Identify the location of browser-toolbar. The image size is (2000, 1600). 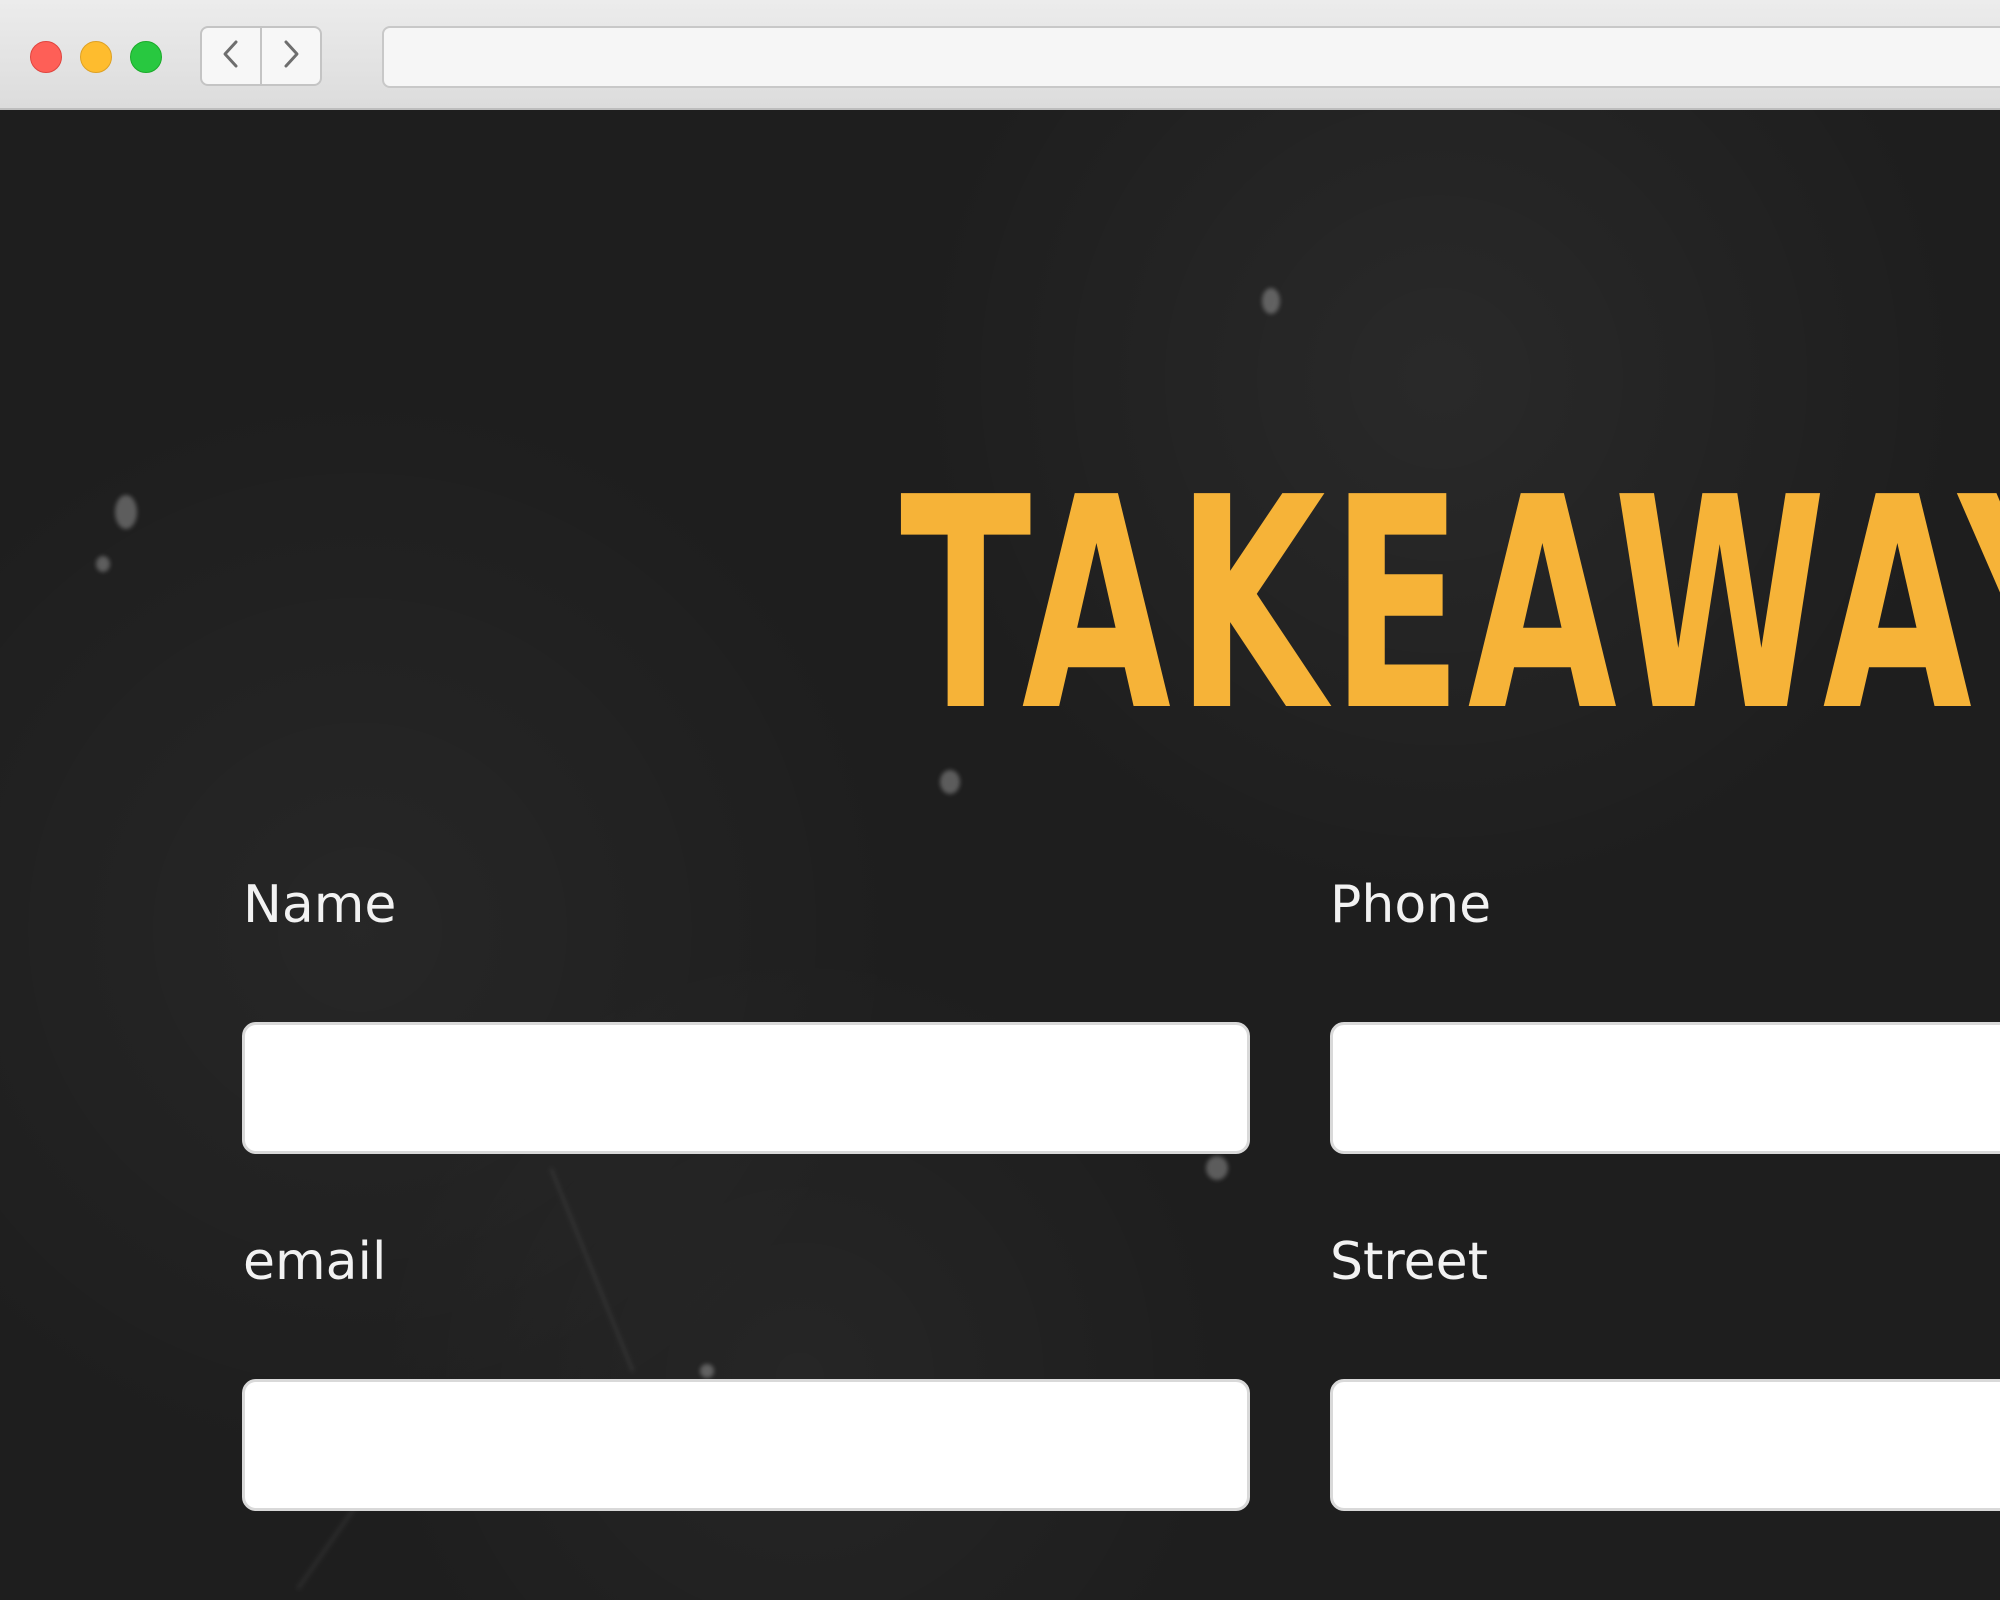
(1000, 55).